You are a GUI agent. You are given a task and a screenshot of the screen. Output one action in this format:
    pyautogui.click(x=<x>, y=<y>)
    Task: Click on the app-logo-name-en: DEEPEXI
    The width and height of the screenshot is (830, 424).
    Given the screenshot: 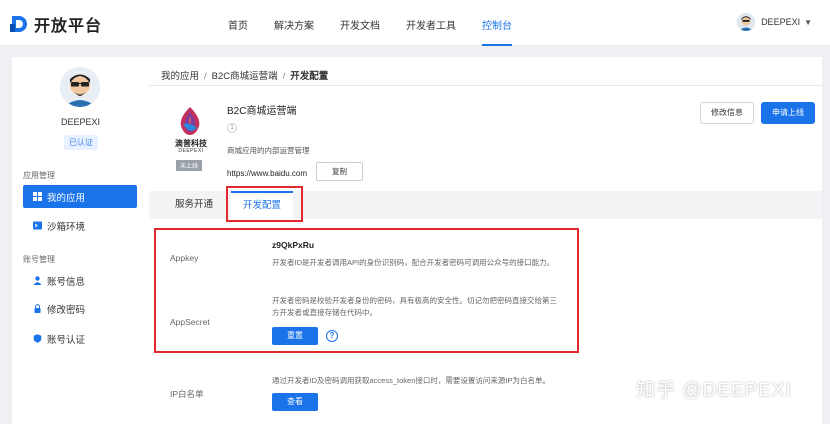 What is the action you would take?
    pyautogui.click(x=191, y=151)
    